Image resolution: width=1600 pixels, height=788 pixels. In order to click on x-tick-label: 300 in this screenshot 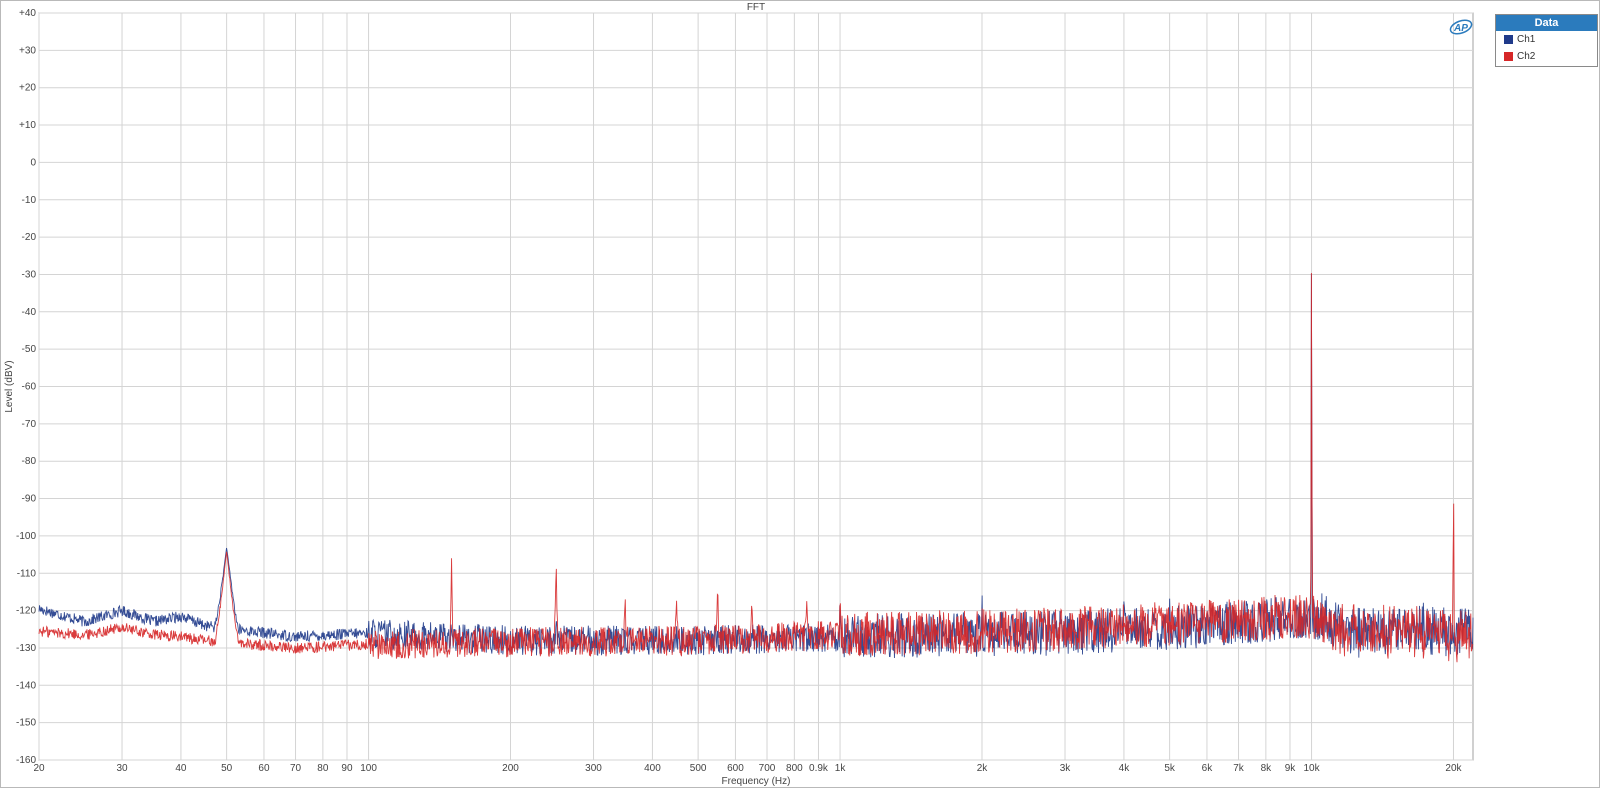, I will do `click(593, 768)`.